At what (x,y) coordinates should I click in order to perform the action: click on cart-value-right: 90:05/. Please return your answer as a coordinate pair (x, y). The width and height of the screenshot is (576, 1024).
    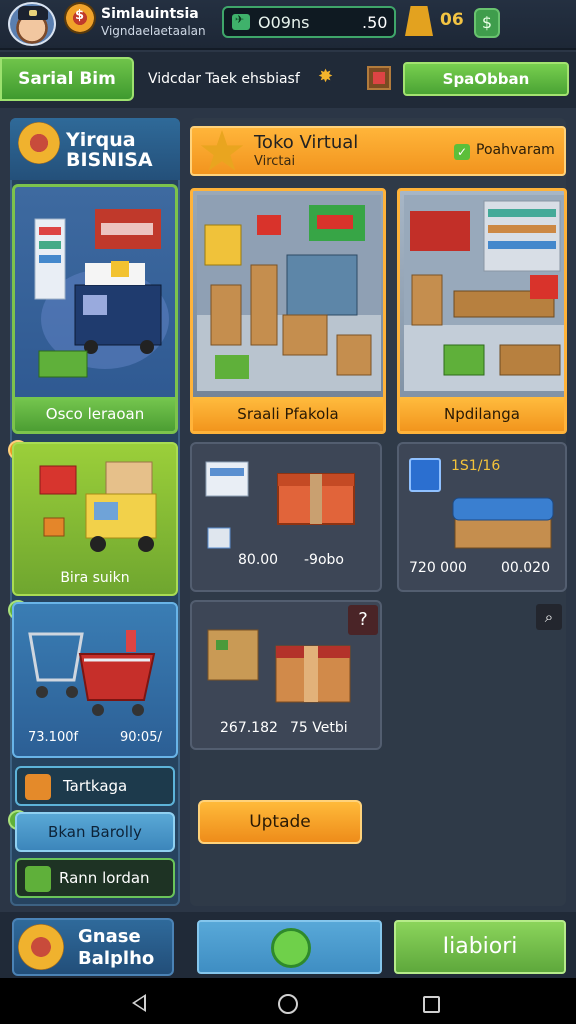
    Looking at the image, I should click on (141, 737).